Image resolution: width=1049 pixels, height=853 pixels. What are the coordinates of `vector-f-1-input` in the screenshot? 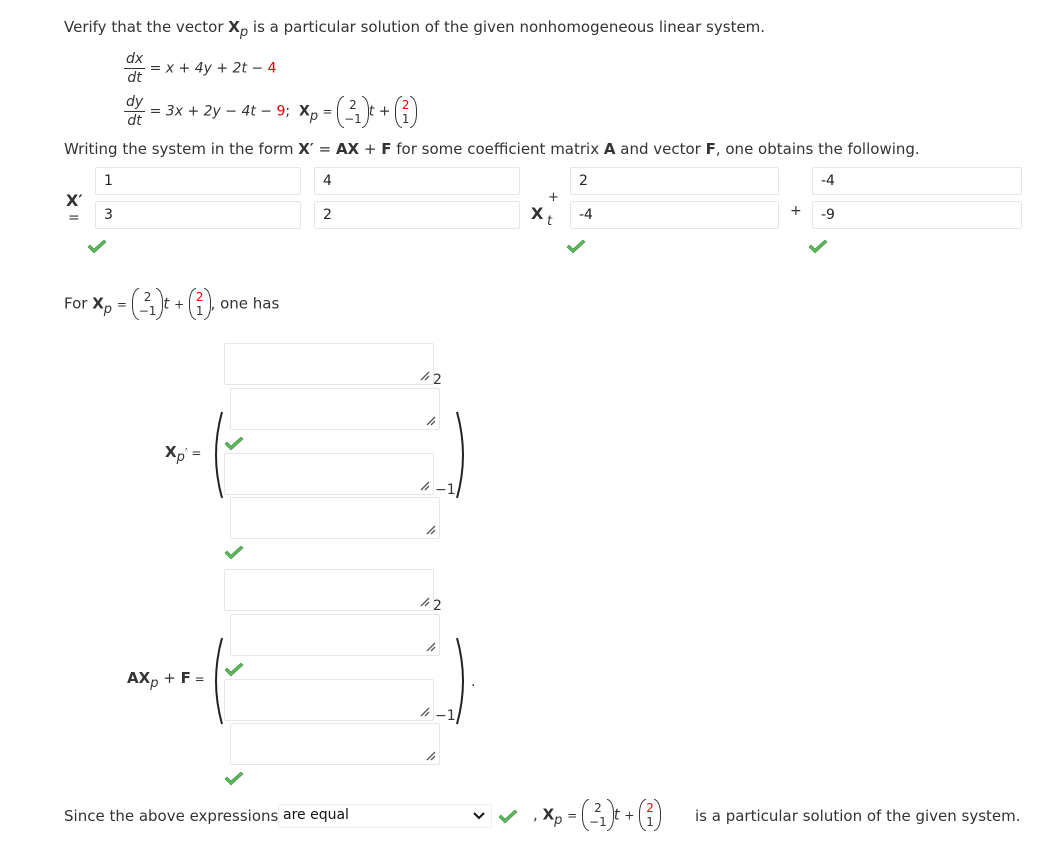 It's located at (917, 181).